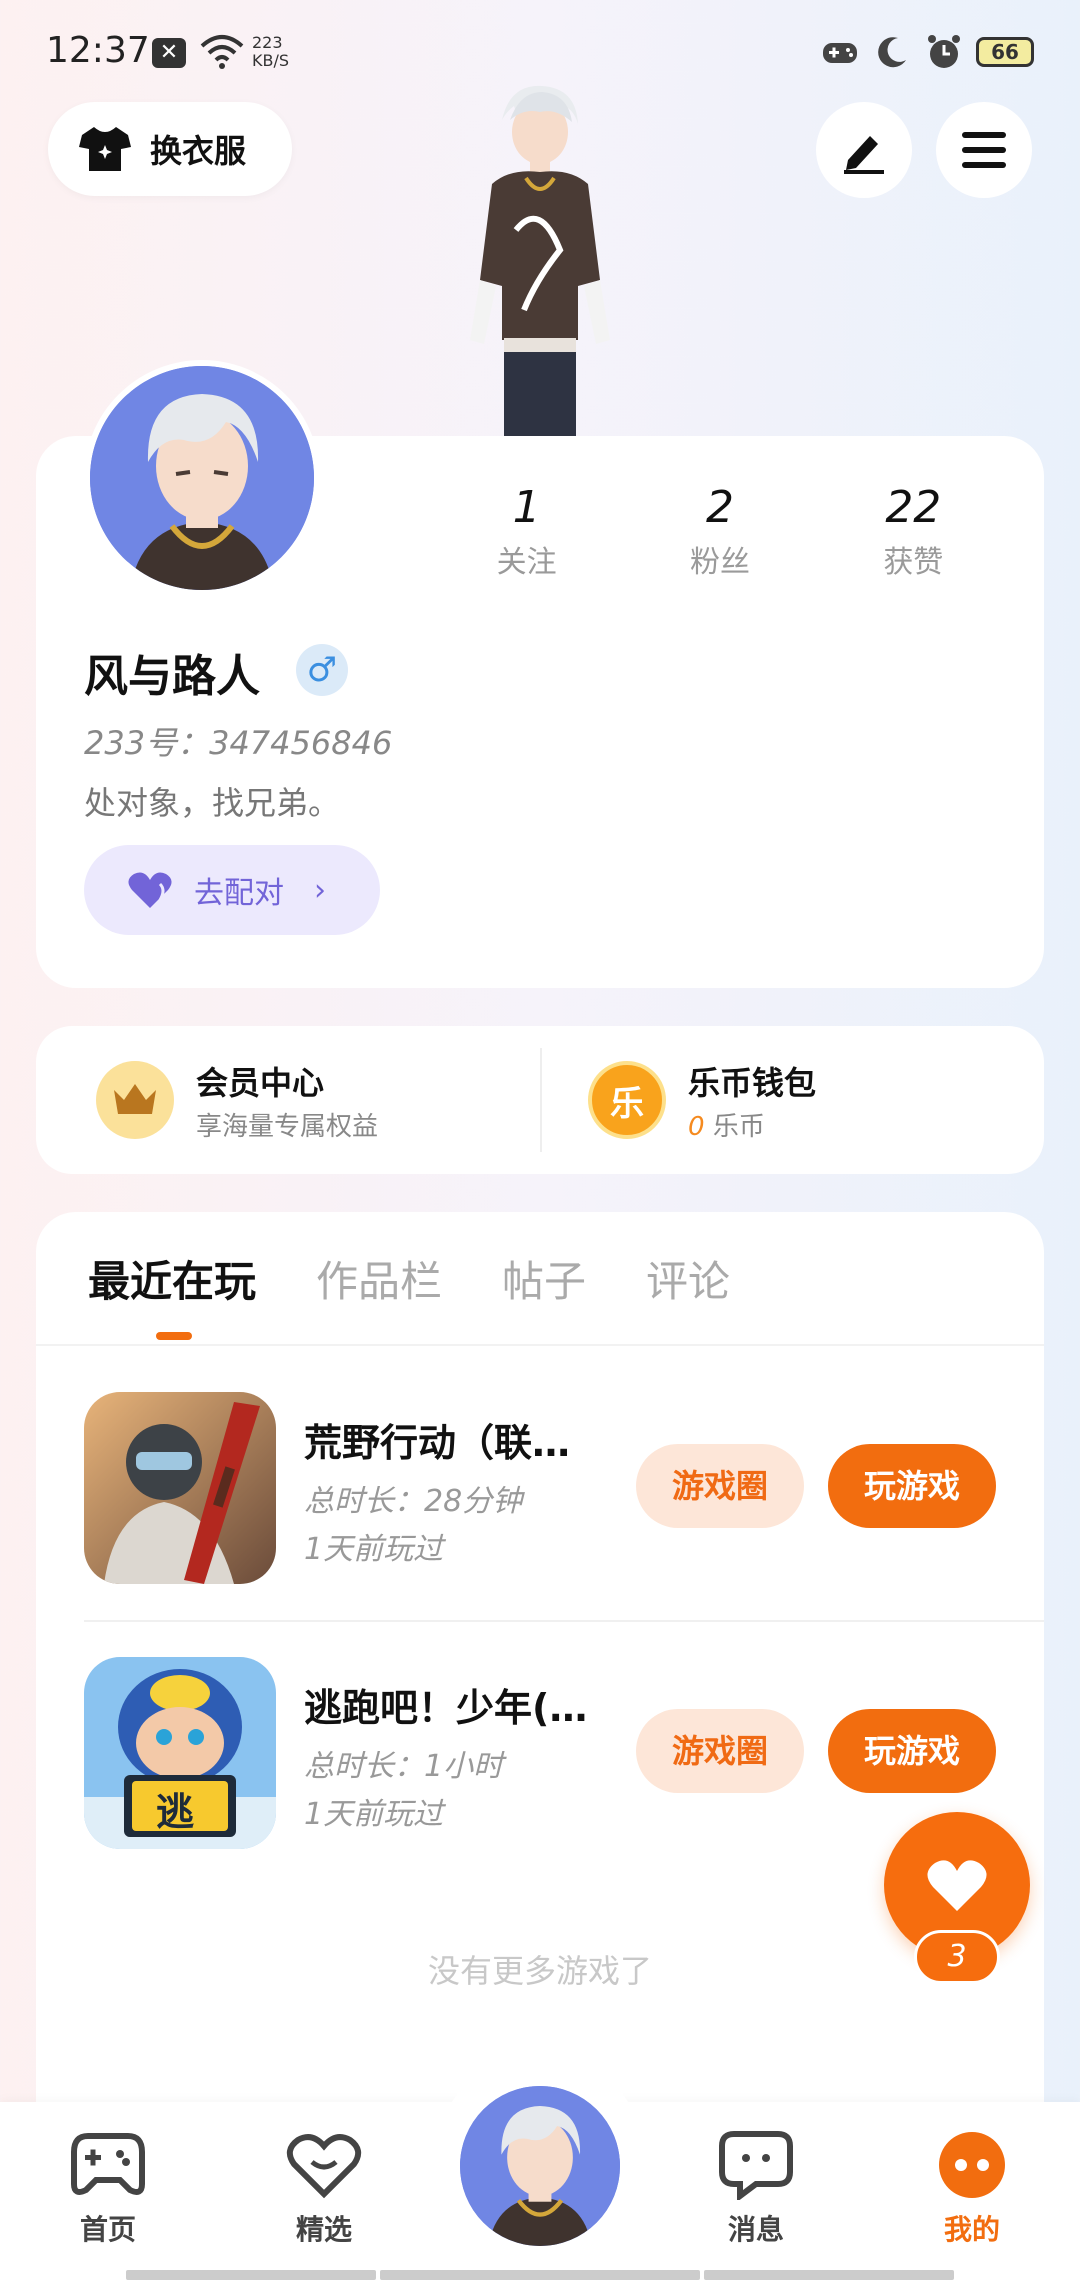 The width and height of the screenshot is (1080, 2280). I want to click on coin-icon-char: 乐, so click(627, 1103).